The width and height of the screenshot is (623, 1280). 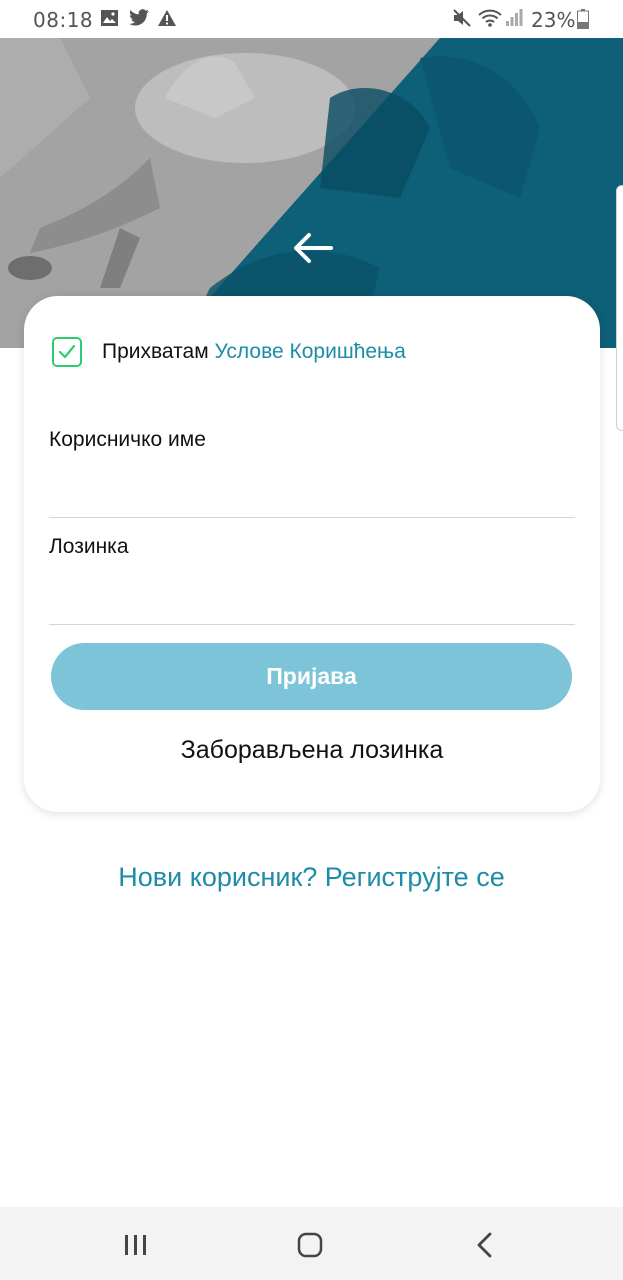 What do you see at coordinates (490, 18) in the screenshot?
I see `wifi-icon` at bounding box center [490, 18].